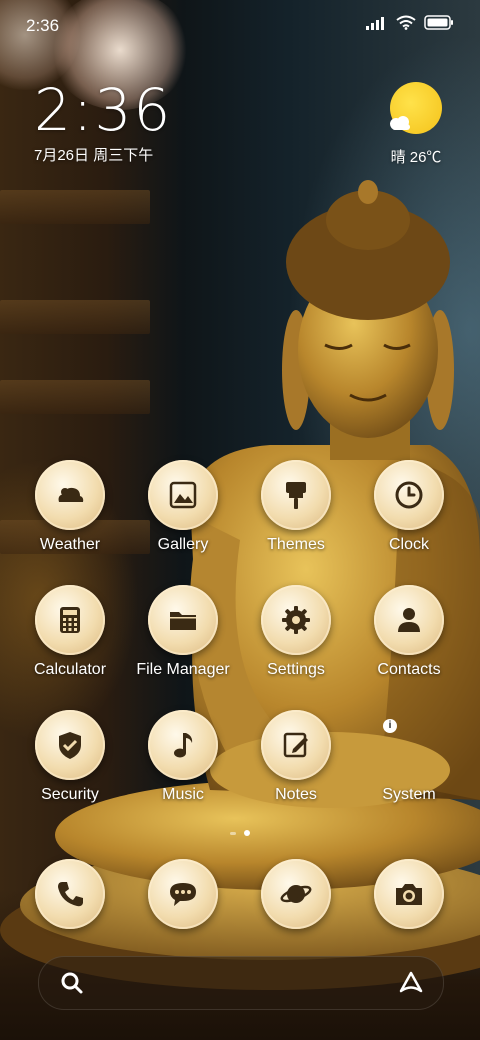  Describe the element at coordinates (233, 833) in the screenshot. I see `page-dot` at that location.